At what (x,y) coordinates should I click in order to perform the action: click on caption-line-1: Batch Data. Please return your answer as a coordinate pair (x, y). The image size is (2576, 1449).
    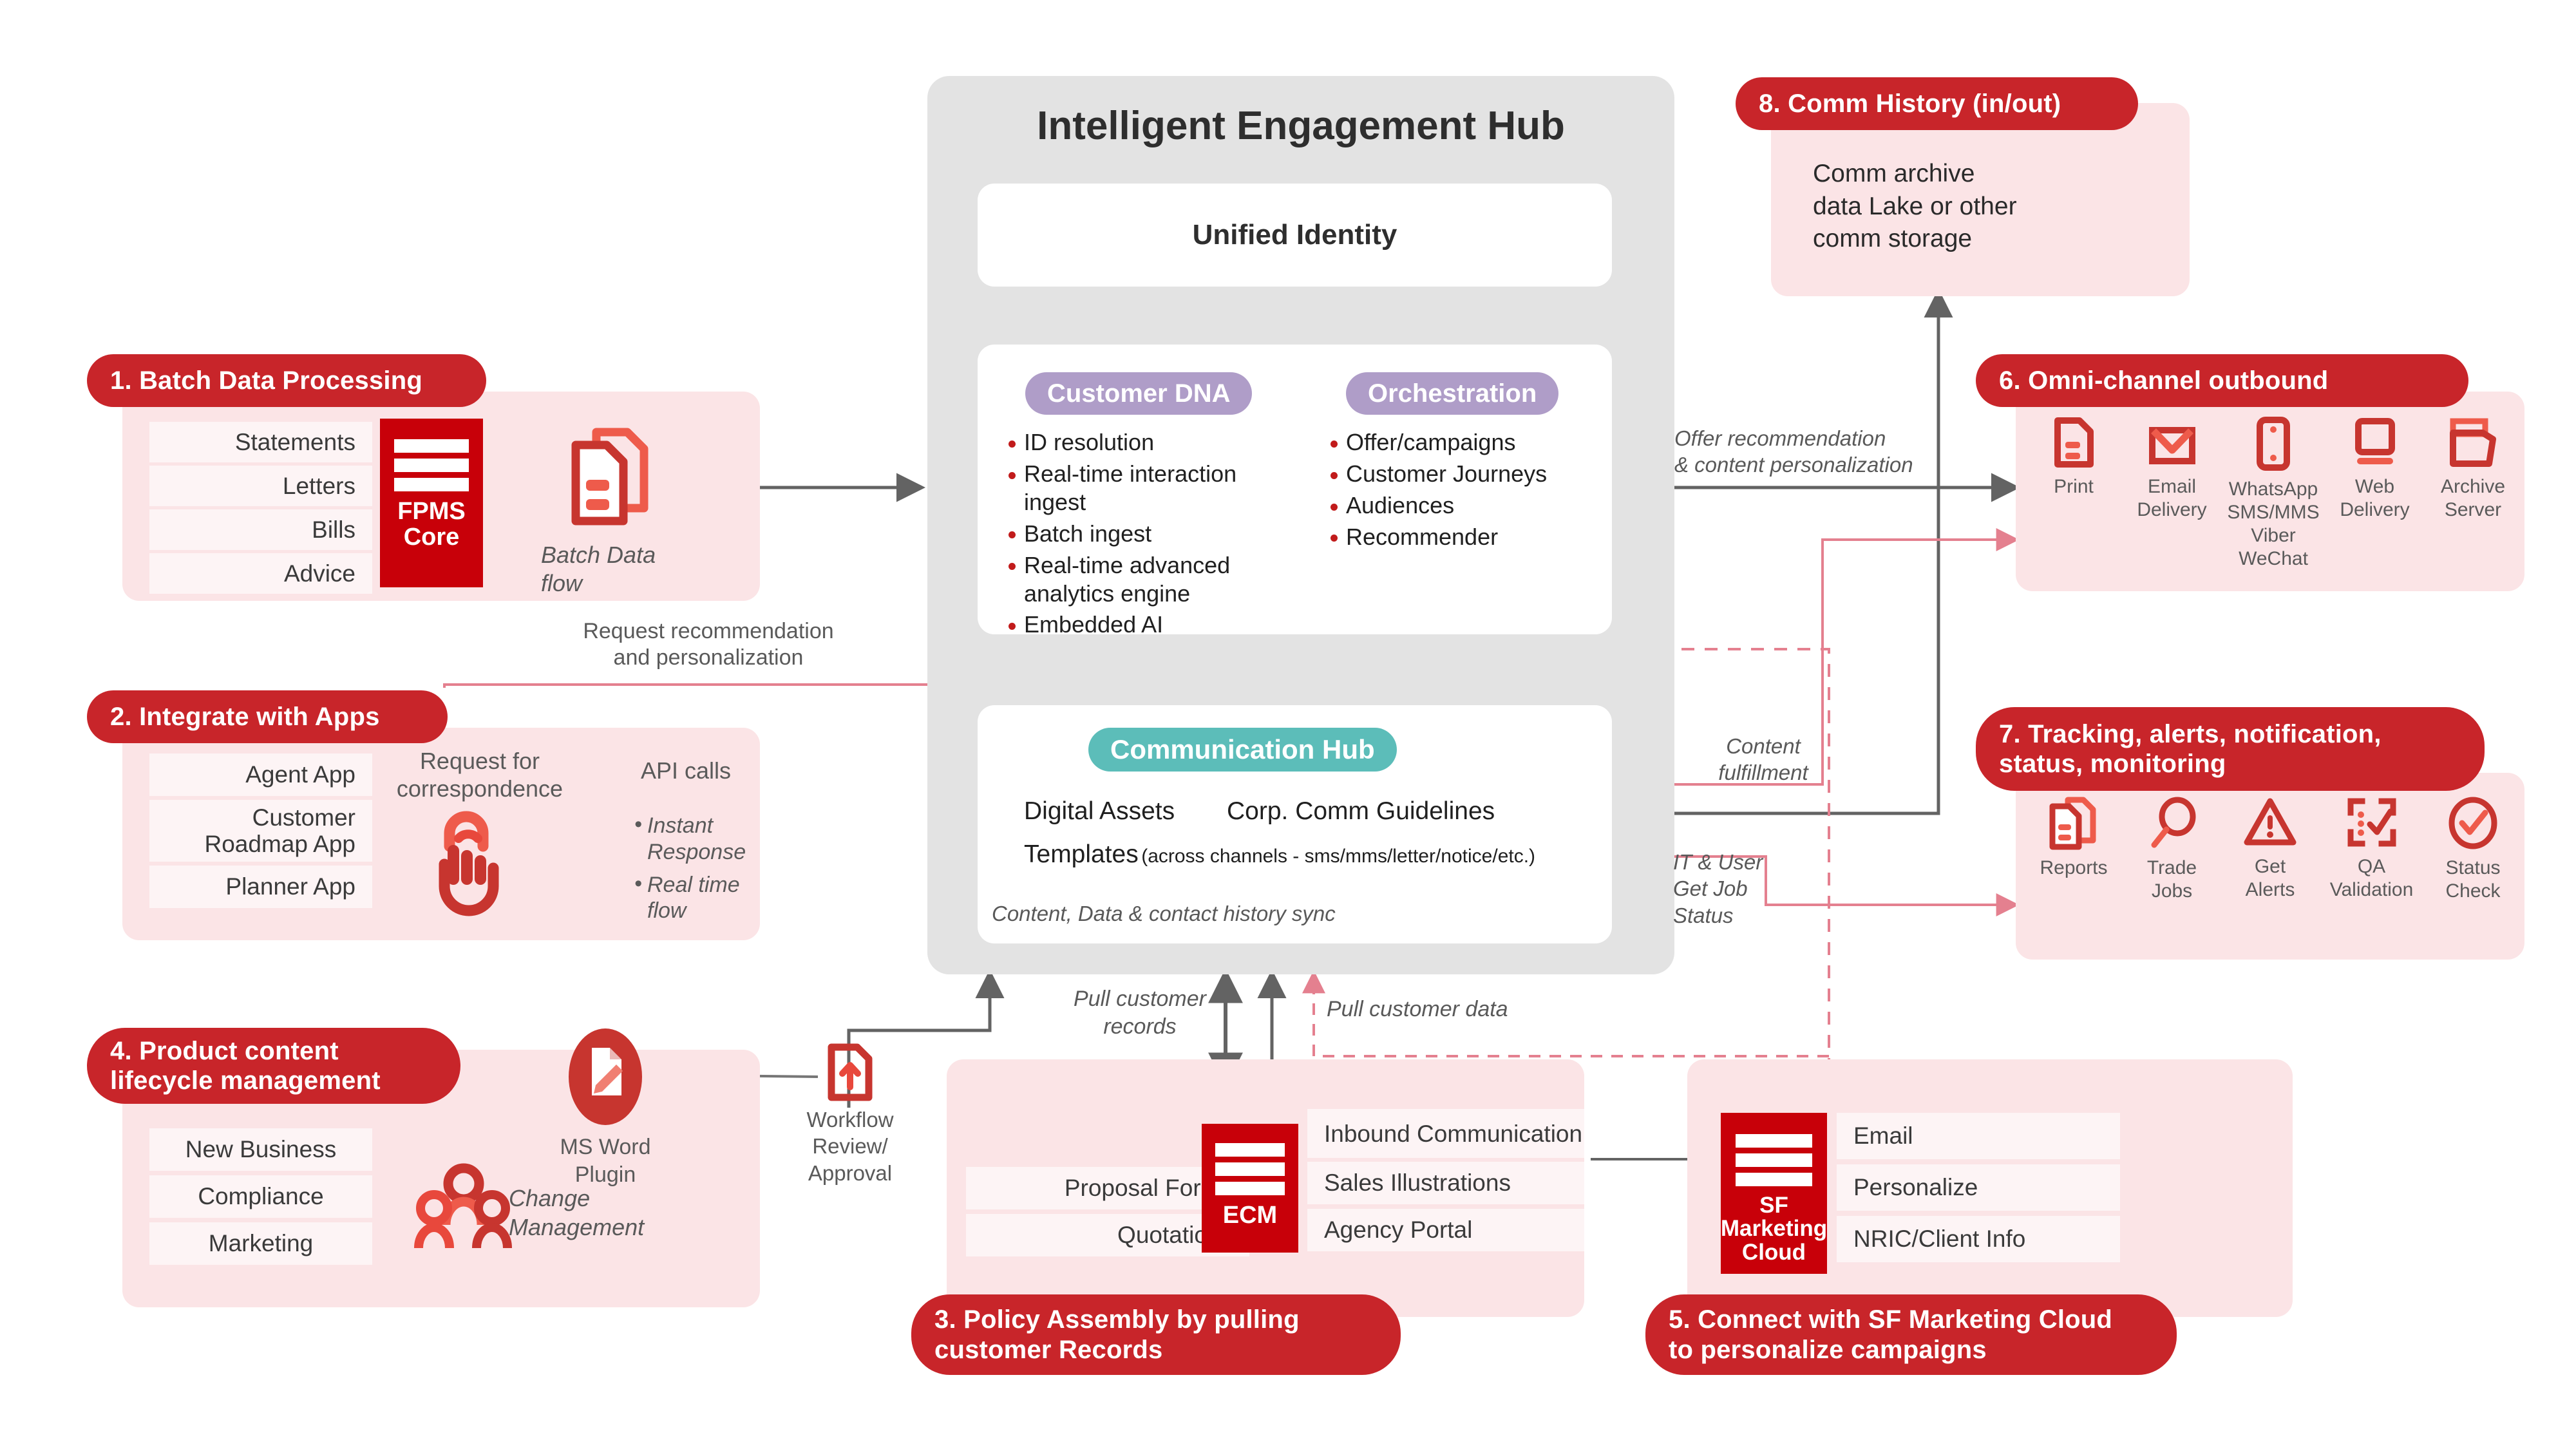
    Looking at the image, I should click on (598, 555).